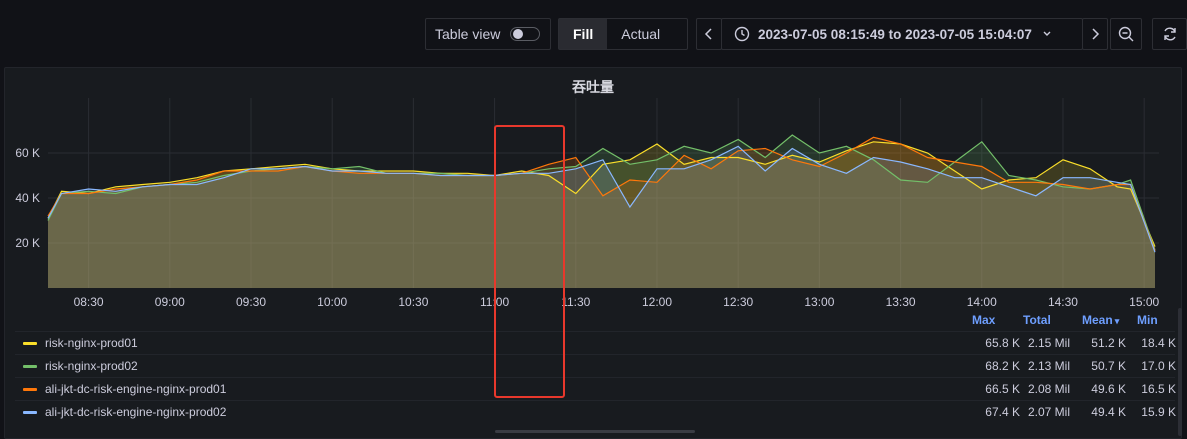  What do you see at coordinates (1037, 320) in the screenshot?
I see `total-column-header: Total` at bounding box center [1037, 320].